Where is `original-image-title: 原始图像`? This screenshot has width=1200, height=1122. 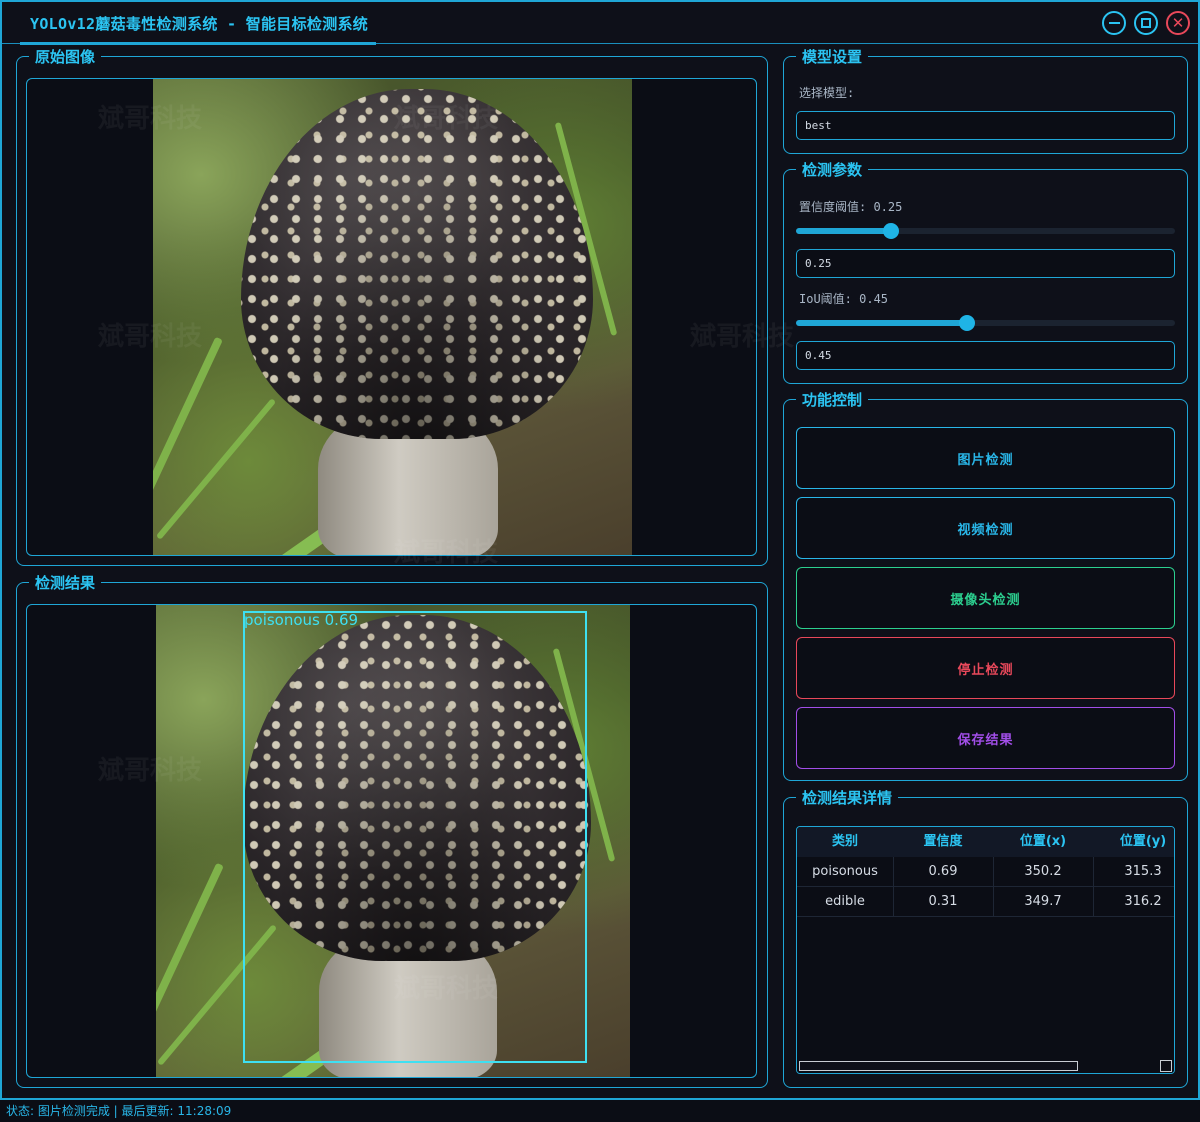 original-image-title: 原始图像 is located at coordinates (65, 56).